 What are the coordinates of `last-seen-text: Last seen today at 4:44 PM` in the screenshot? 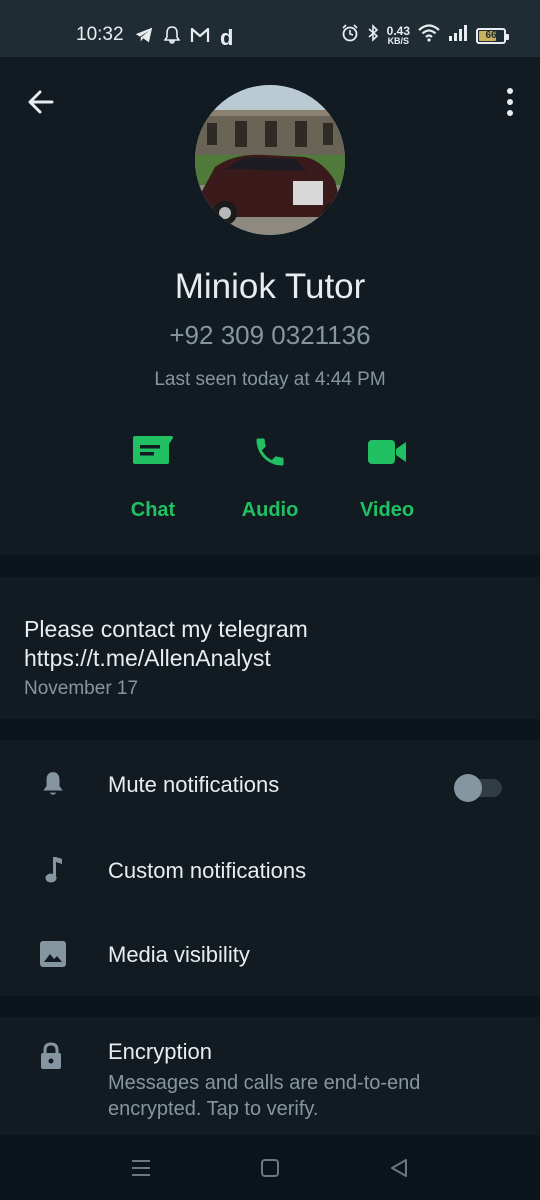 It's located at (270, 379).